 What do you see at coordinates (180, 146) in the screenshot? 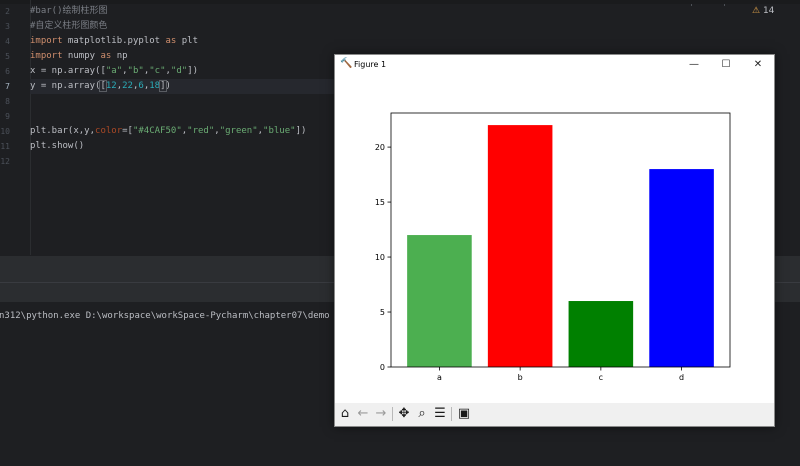
I see `code-line: plt.show()` at bounding box center [180, 146].